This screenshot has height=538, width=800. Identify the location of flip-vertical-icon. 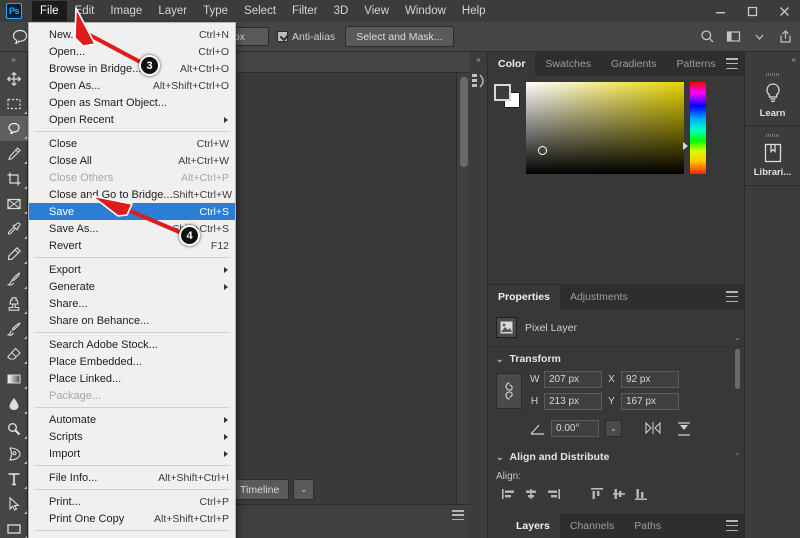
(684, 429).